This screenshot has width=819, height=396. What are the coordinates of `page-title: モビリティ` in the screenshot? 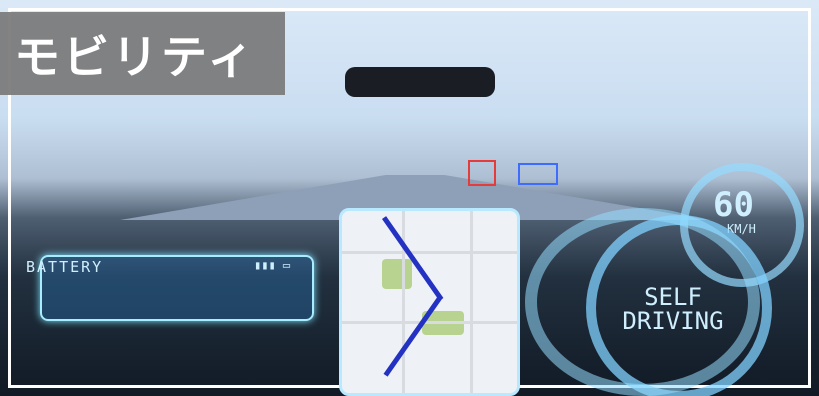 It's located at (135, 56).